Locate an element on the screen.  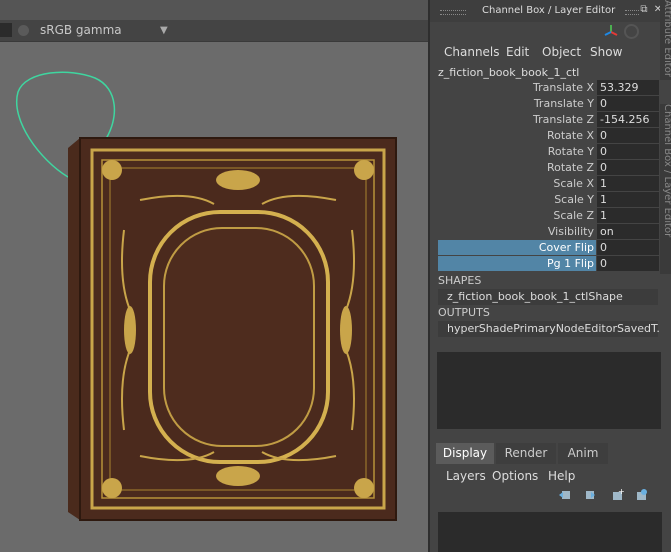
layer-icons-row: + is located at coordinates (608, 496).